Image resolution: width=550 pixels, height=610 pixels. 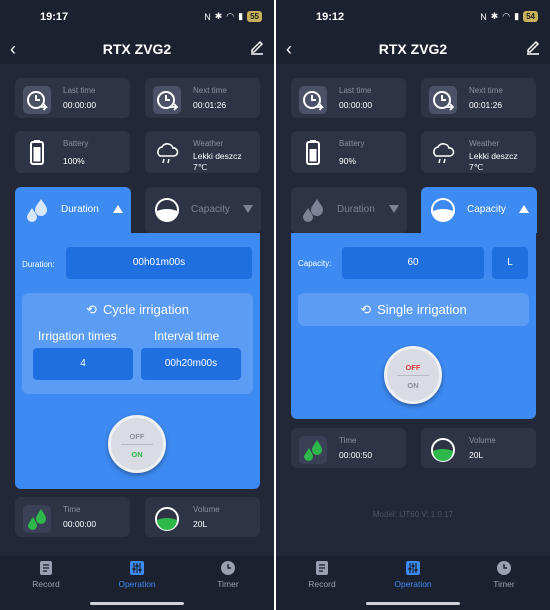 What do you see at coordinates (37, 152) in the screenshot?
I see `battery-level-icon` at bounding box center [37, 152].